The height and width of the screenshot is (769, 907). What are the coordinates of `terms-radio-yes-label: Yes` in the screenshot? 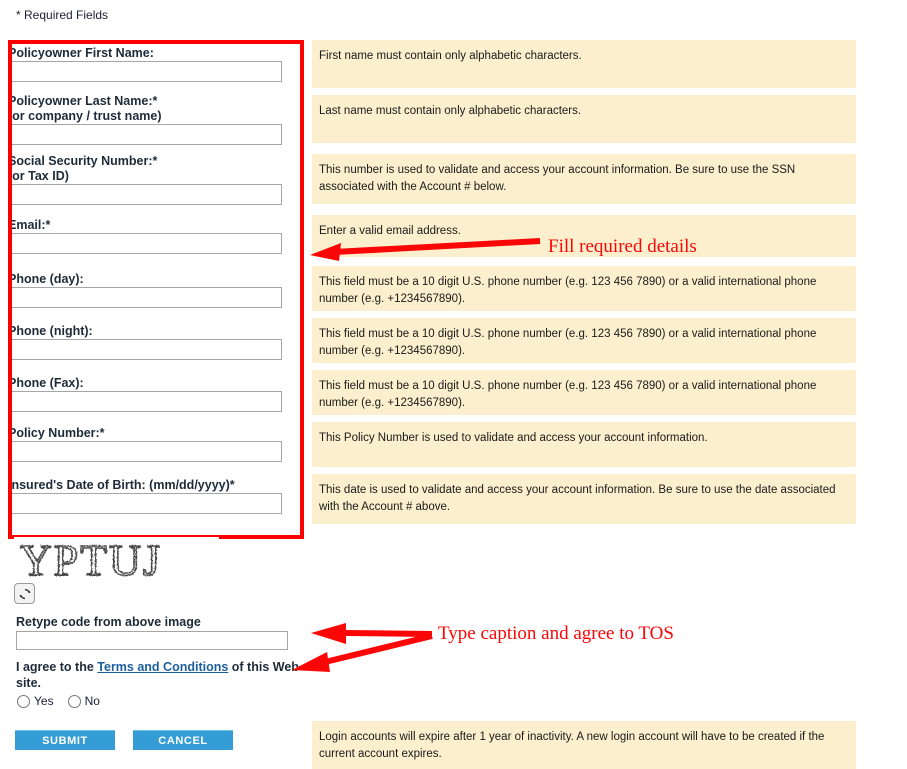 It's located at (44, 701).